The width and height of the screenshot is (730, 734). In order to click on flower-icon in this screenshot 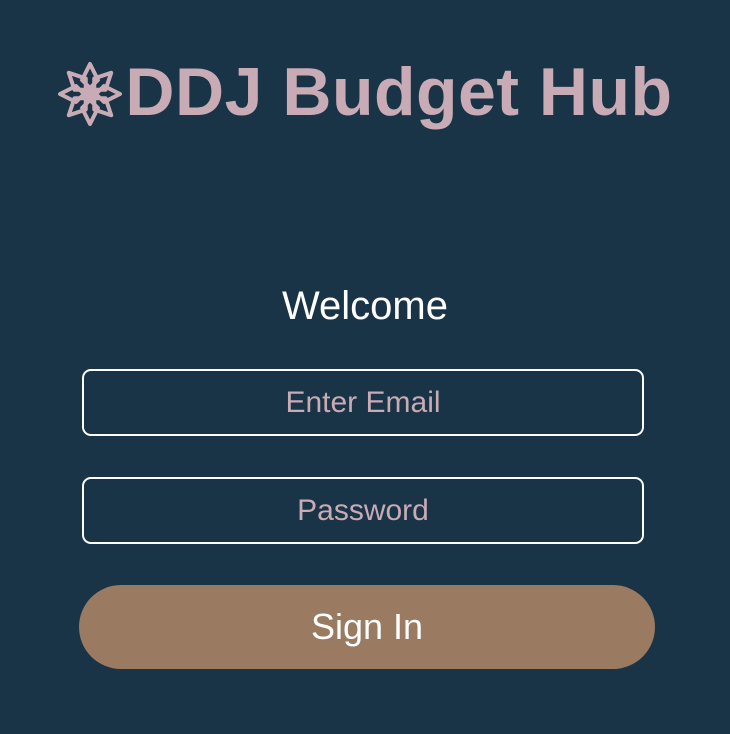, I will do `click(90, 94)`.